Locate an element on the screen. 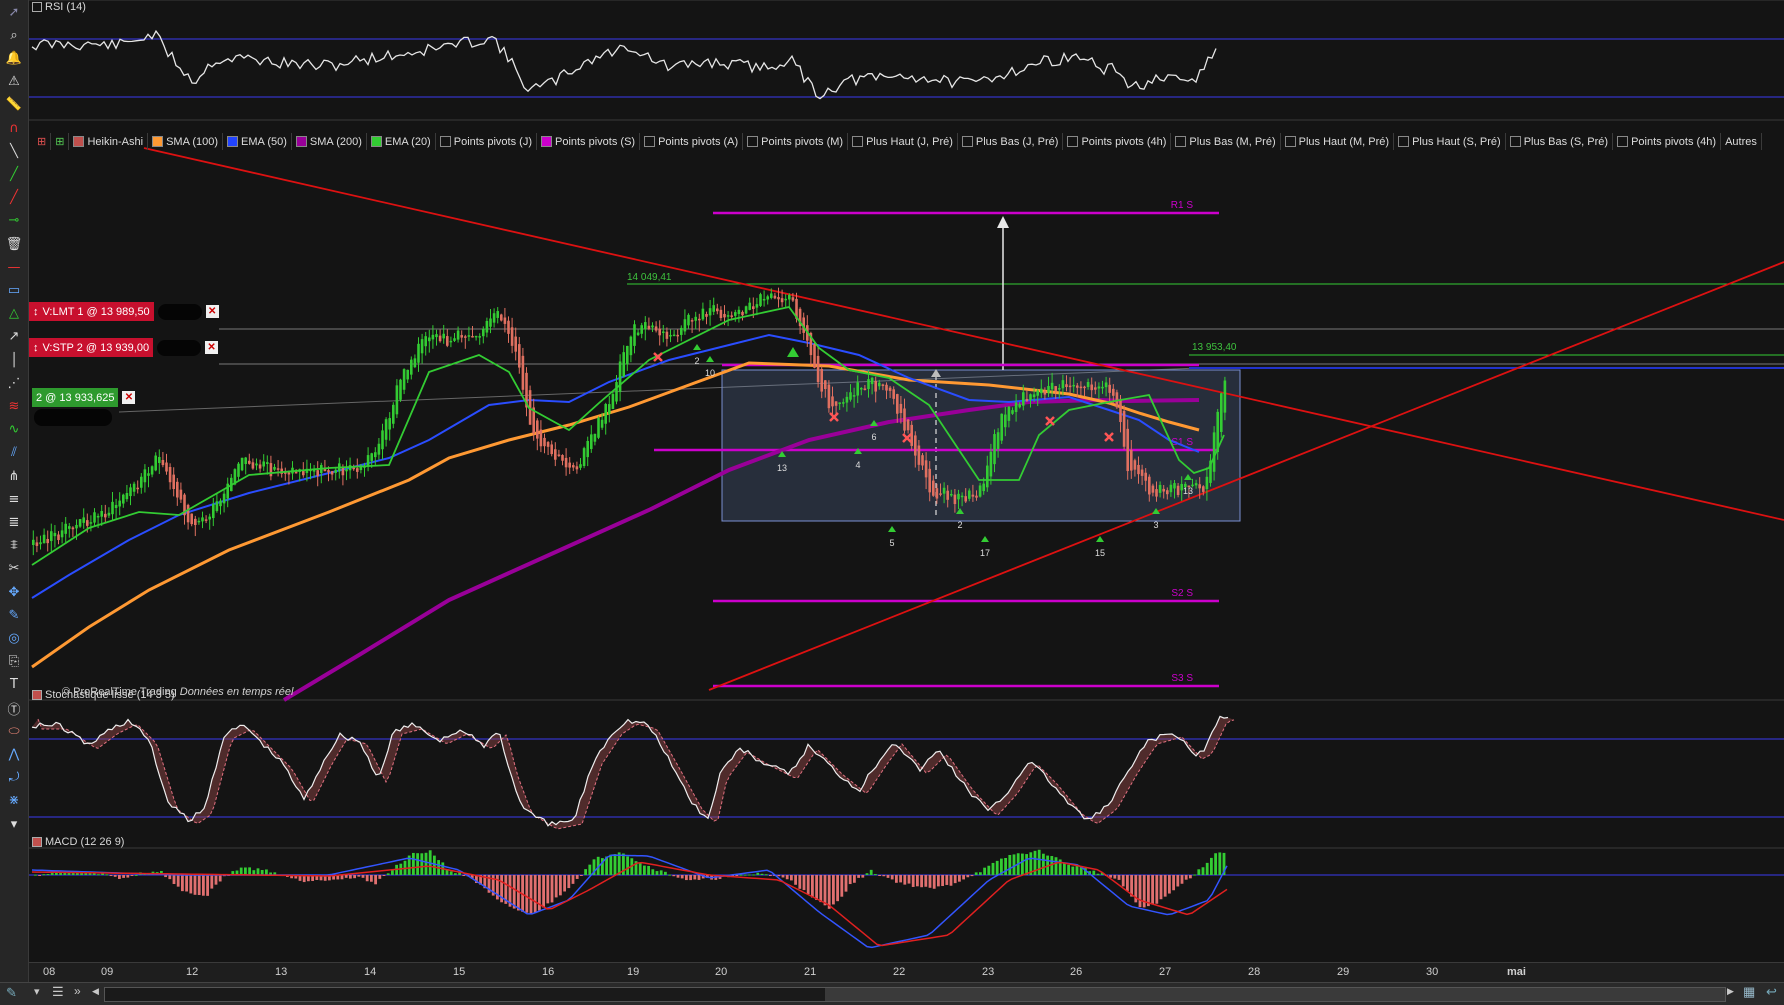 The height and width of the screenshot is (1005, 1784). trendline-red-icon: ╱ is located at coordinates (14, 198).